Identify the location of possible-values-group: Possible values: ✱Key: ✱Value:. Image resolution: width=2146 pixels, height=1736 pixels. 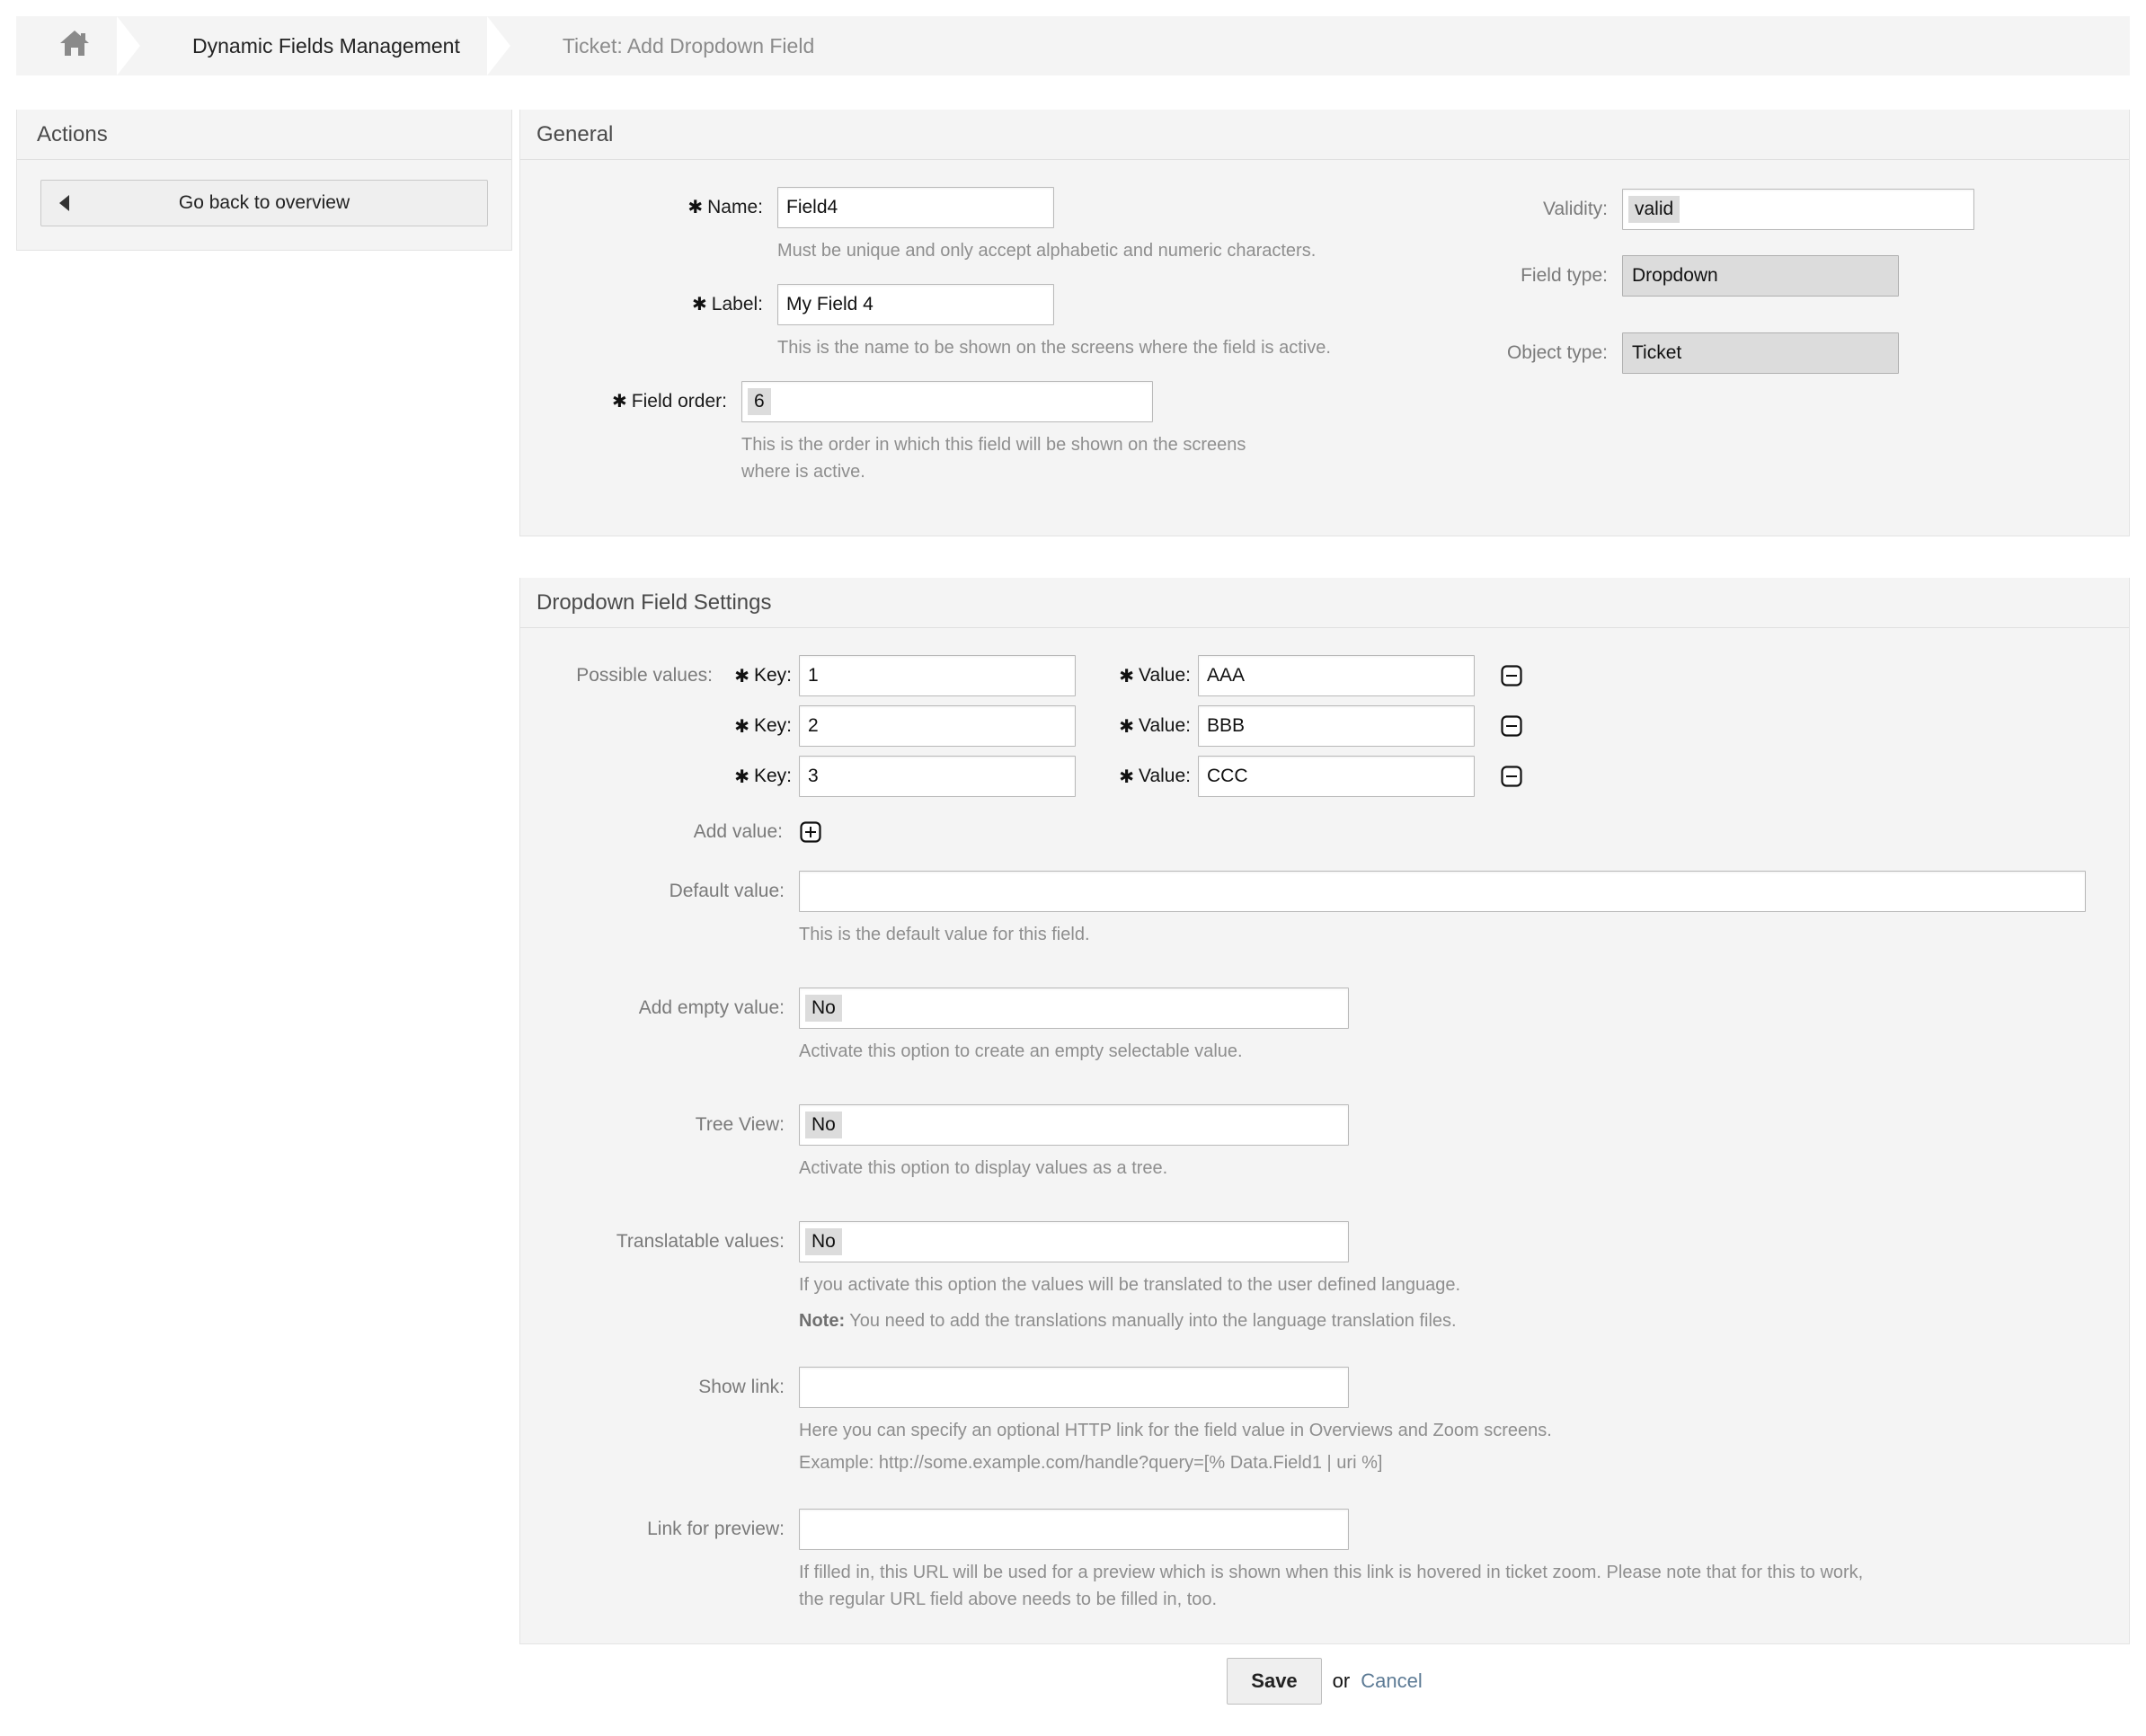
(1324, 726).